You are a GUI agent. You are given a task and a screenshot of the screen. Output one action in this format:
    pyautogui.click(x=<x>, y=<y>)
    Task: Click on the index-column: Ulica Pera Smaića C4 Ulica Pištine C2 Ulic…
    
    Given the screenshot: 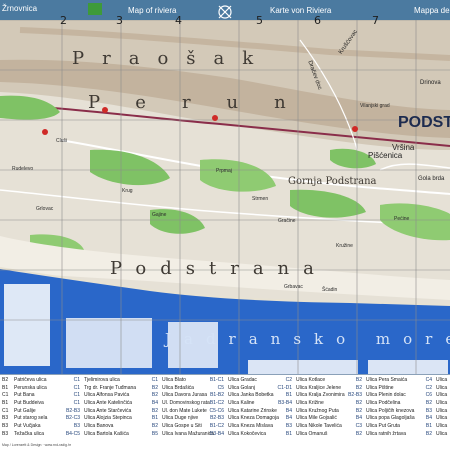 What is the action you would take?
    pyautogui.click(x=399, y=408)
    